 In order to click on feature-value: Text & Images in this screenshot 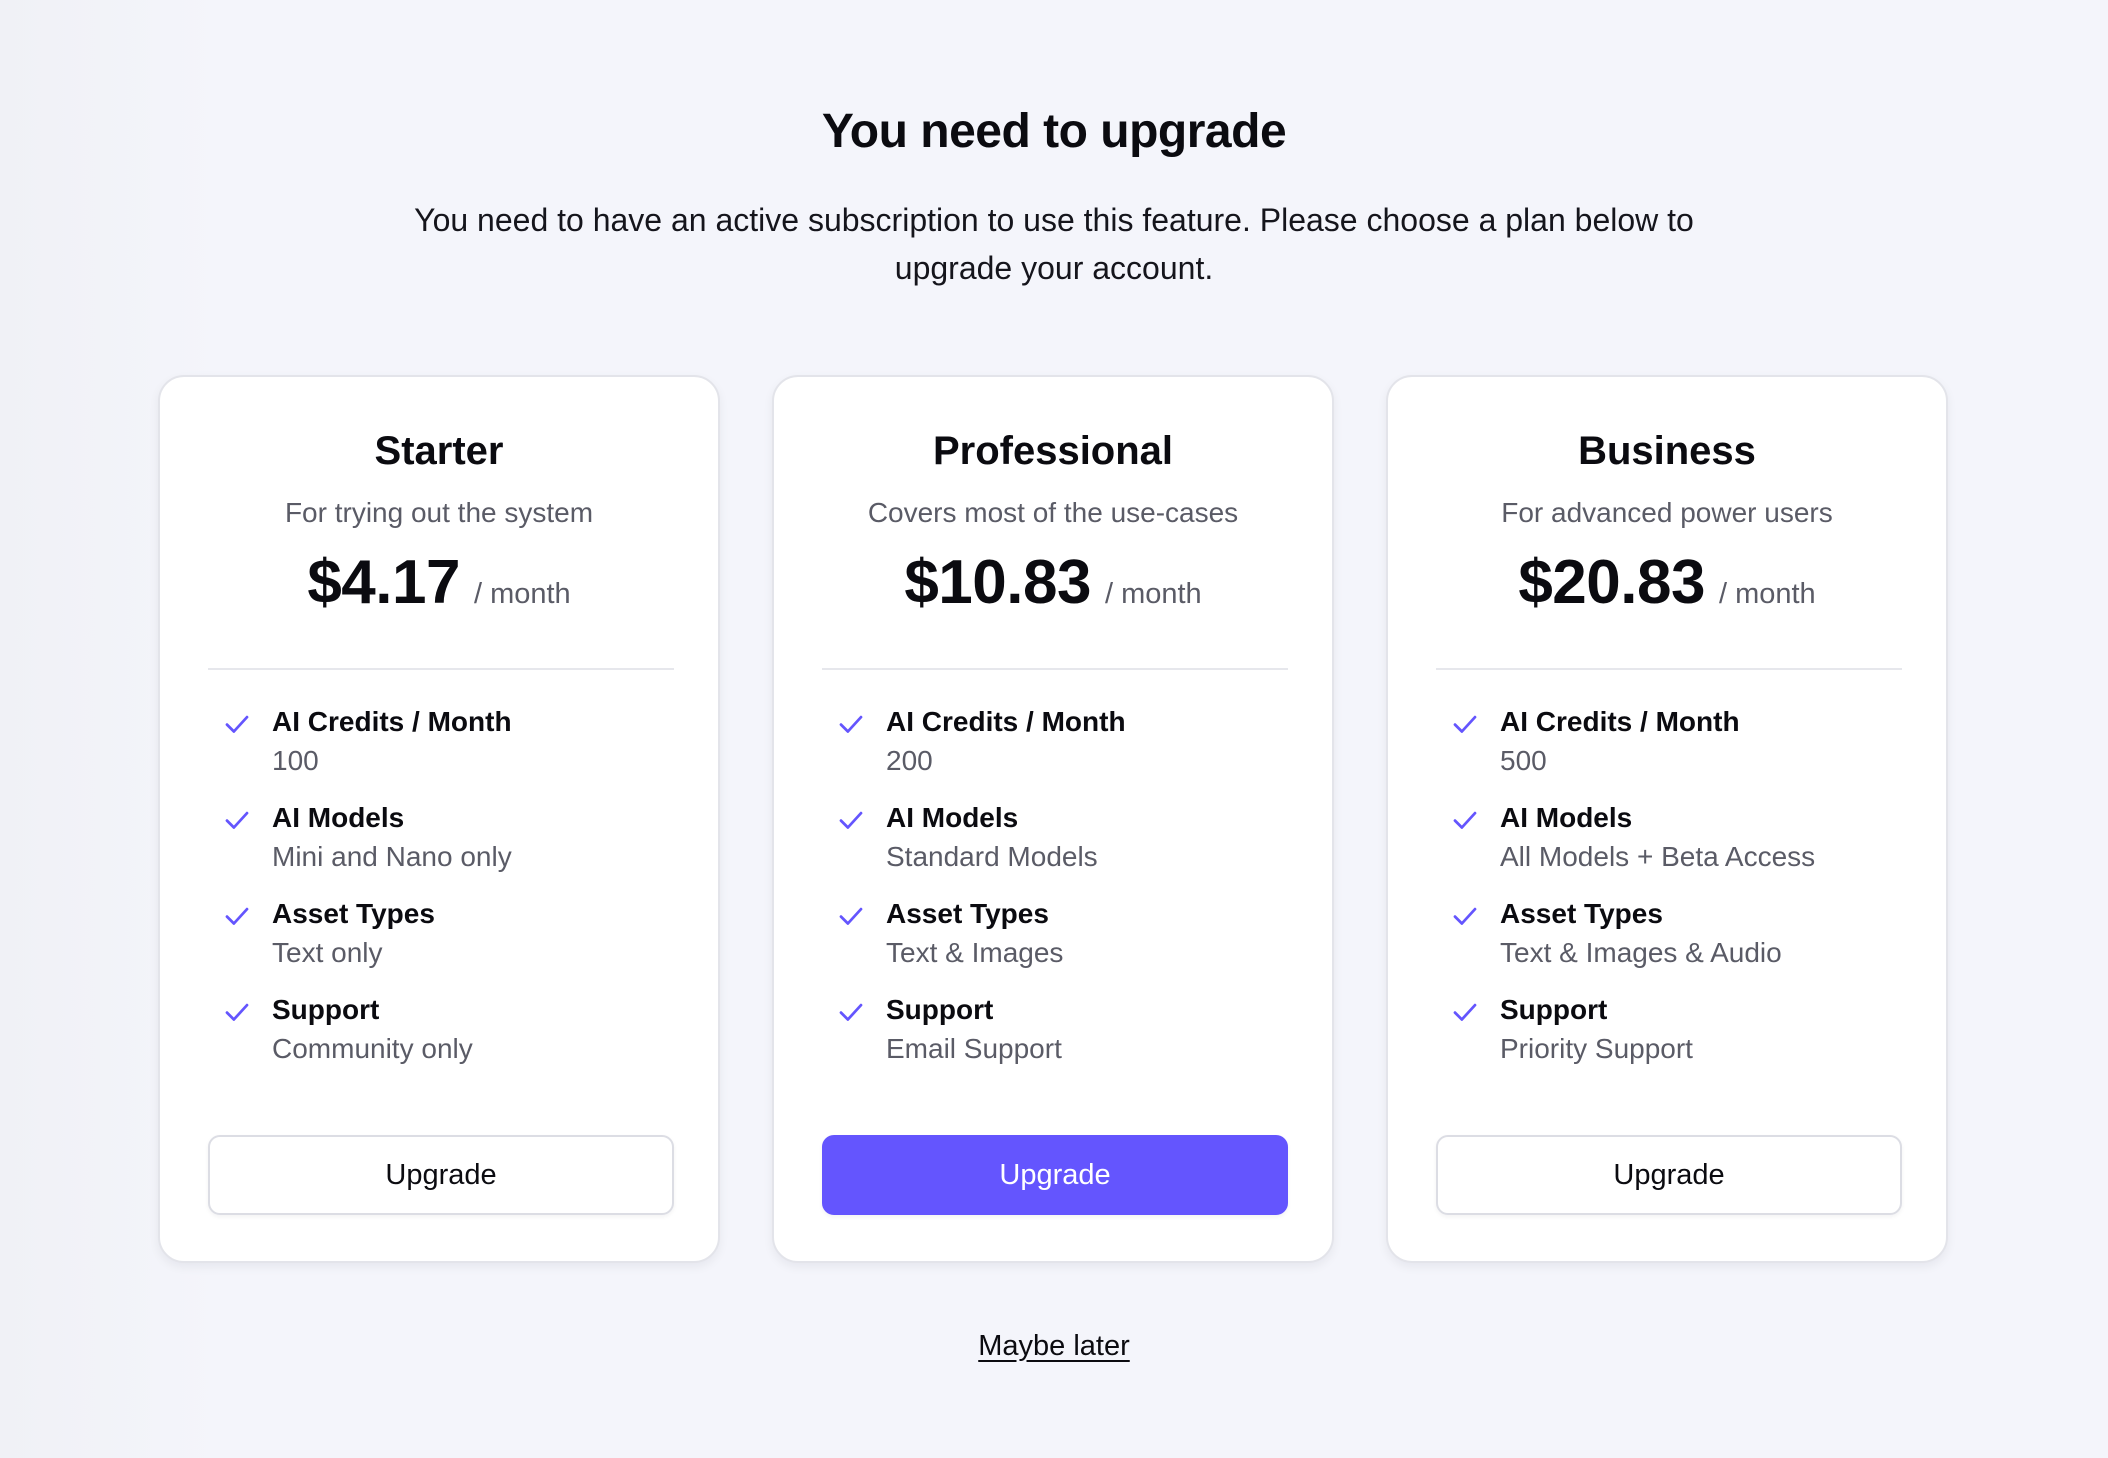, I will do `click(975, 952)`.